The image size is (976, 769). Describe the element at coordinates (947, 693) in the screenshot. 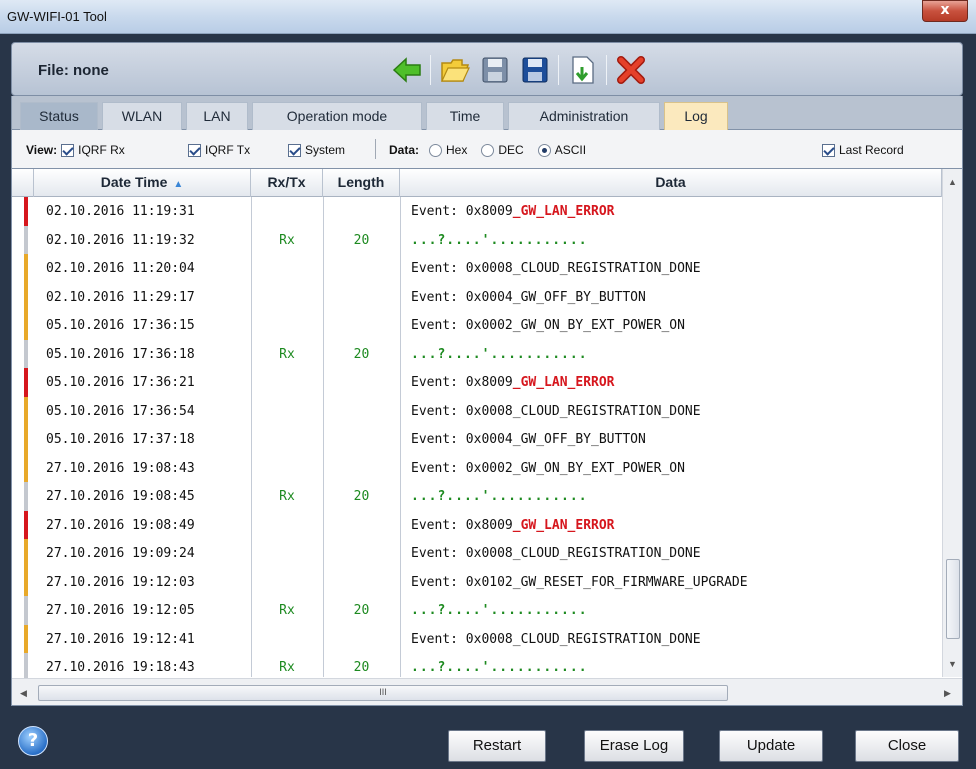

I see `scroll-right-icon: ▶` at that location.